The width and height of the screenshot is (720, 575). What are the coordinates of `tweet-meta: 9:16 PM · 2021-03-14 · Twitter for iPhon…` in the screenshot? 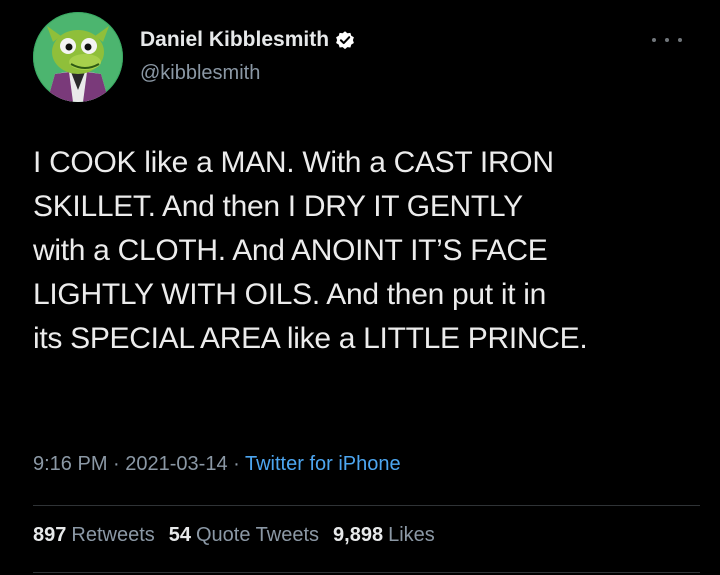 It's located at (217, 464).